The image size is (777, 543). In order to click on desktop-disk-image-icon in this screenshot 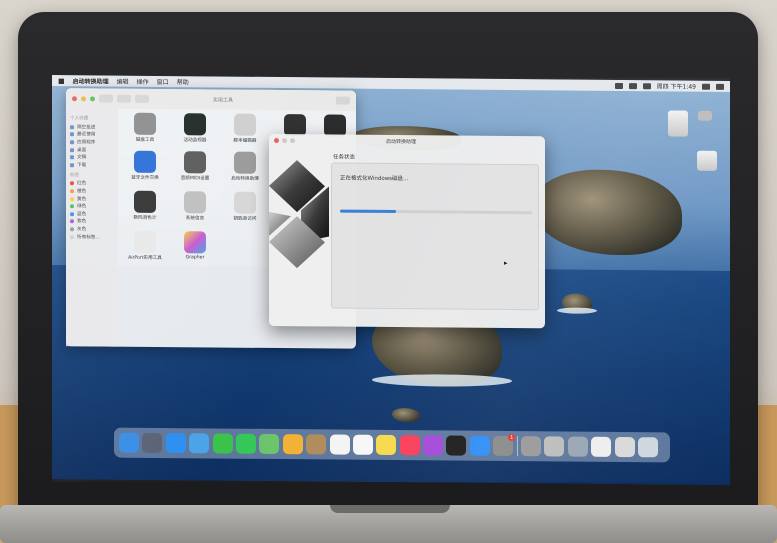, I will do `click(678, 123)`.